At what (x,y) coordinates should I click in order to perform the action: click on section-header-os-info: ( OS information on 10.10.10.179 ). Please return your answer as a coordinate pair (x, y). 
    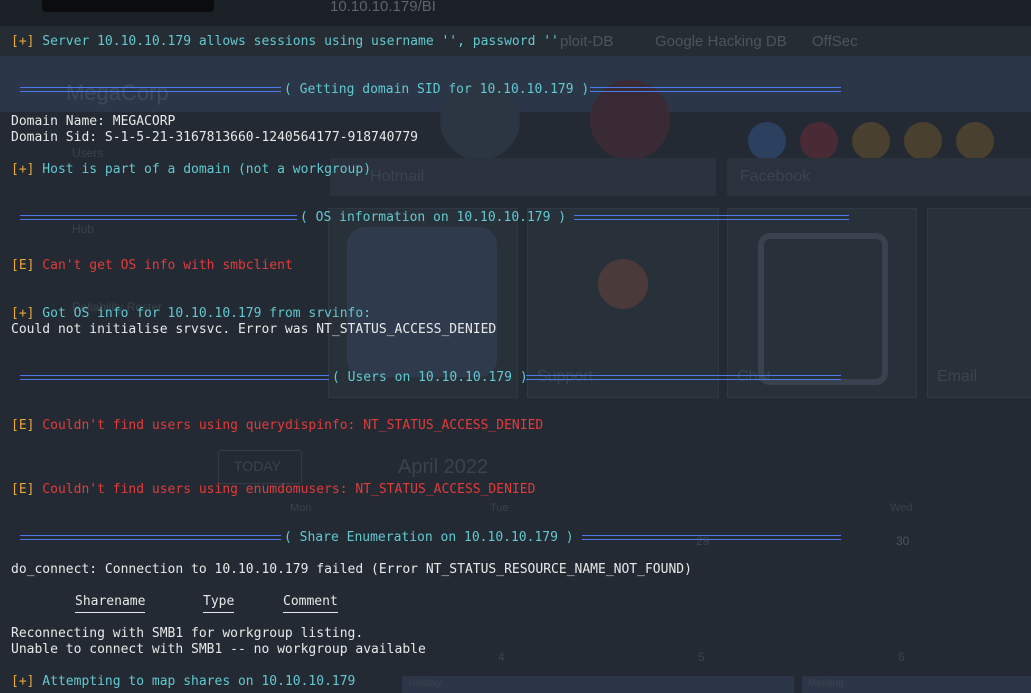
    Looking at the image, I should click on (434, 218).